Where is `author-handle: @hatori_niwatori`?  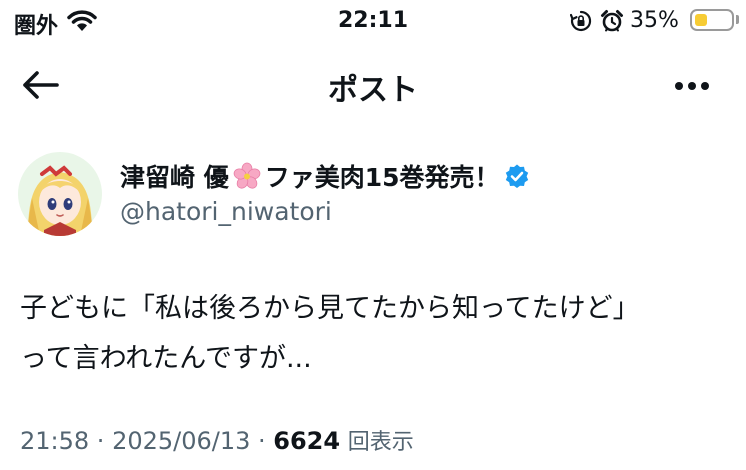 author-handle: @hatori_niwatori is located at coordinates (226, 211).